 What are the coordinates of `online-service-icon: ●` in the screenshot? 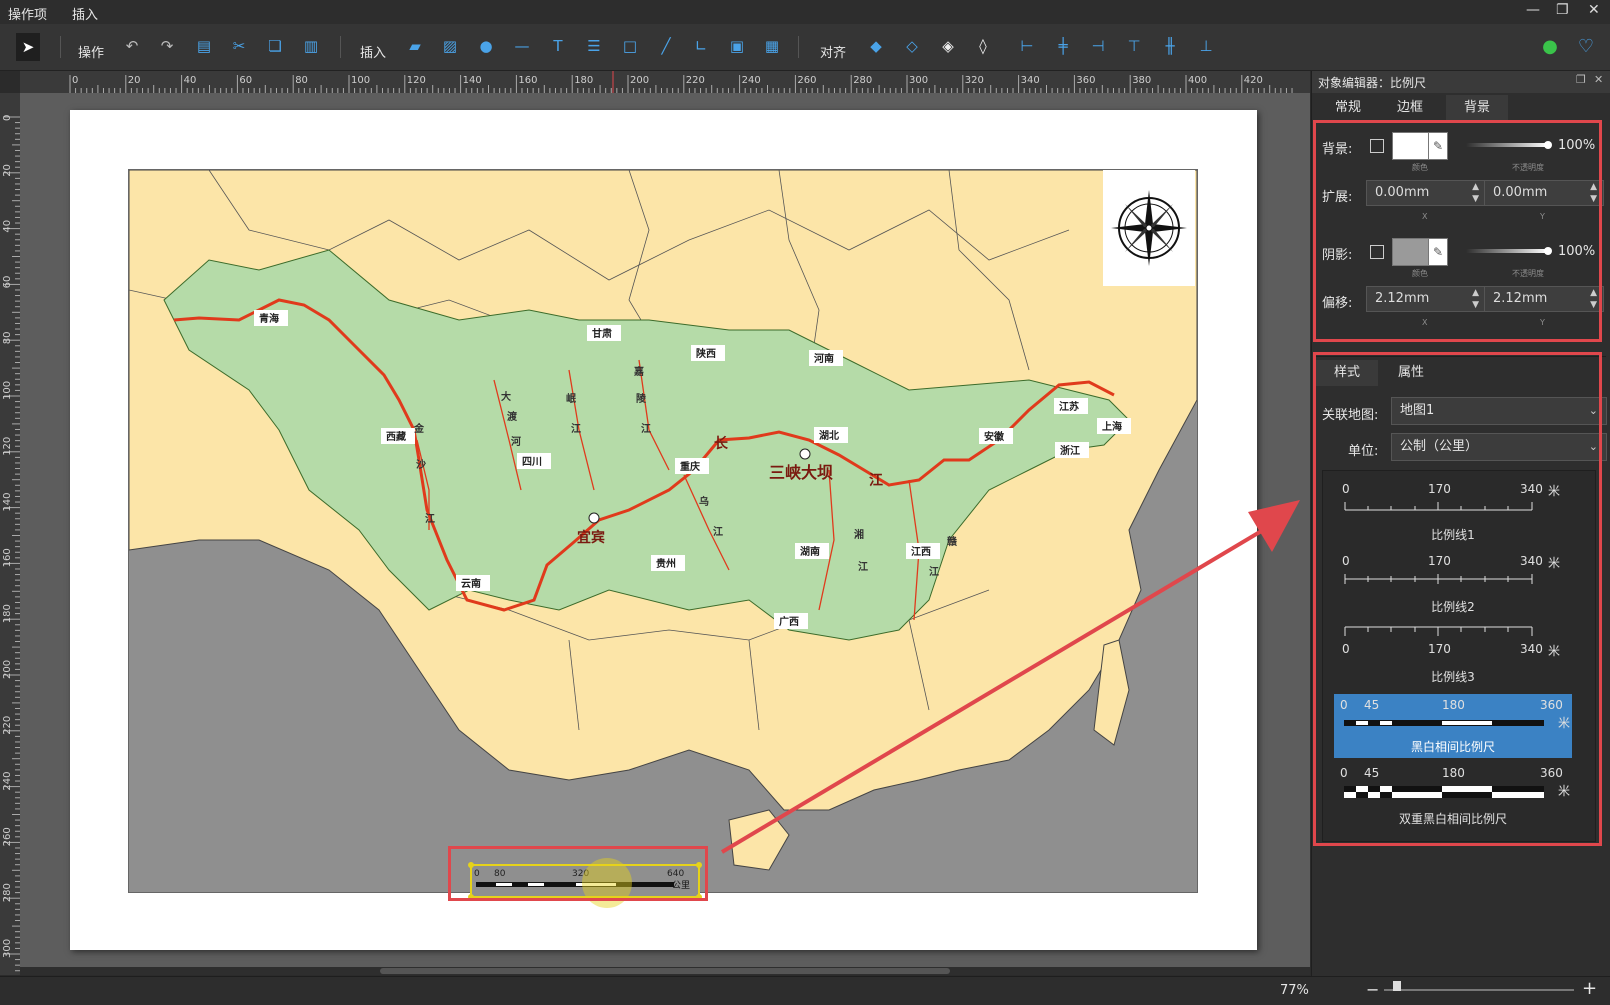 It's located at (1550, 46).